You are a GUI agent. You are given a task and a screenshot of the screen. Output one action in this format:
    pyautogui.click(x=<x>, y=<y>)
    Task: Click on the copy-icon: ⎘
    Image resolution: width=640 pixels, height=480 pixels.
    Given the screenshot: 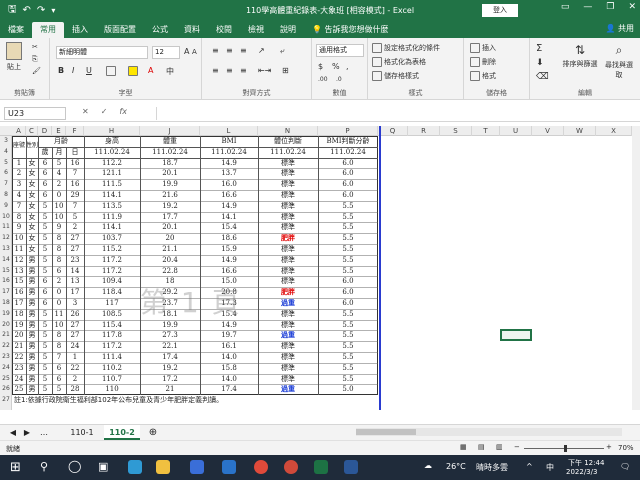 What is the action you would take?
    pyautogui.click(x=35, y=59)
    